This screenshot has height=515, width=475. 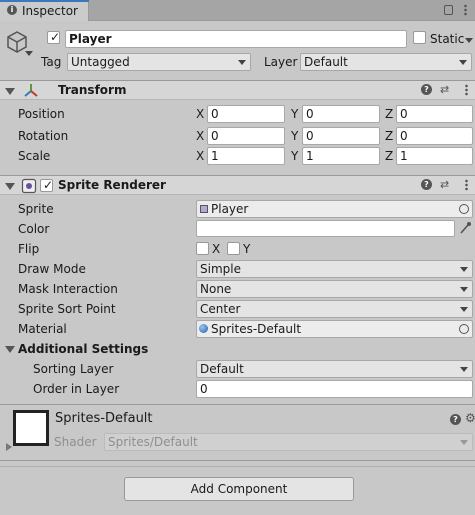 I want to click on sprite-renderer-enabled-checkbox: ✓, so click(x=46, y=185).